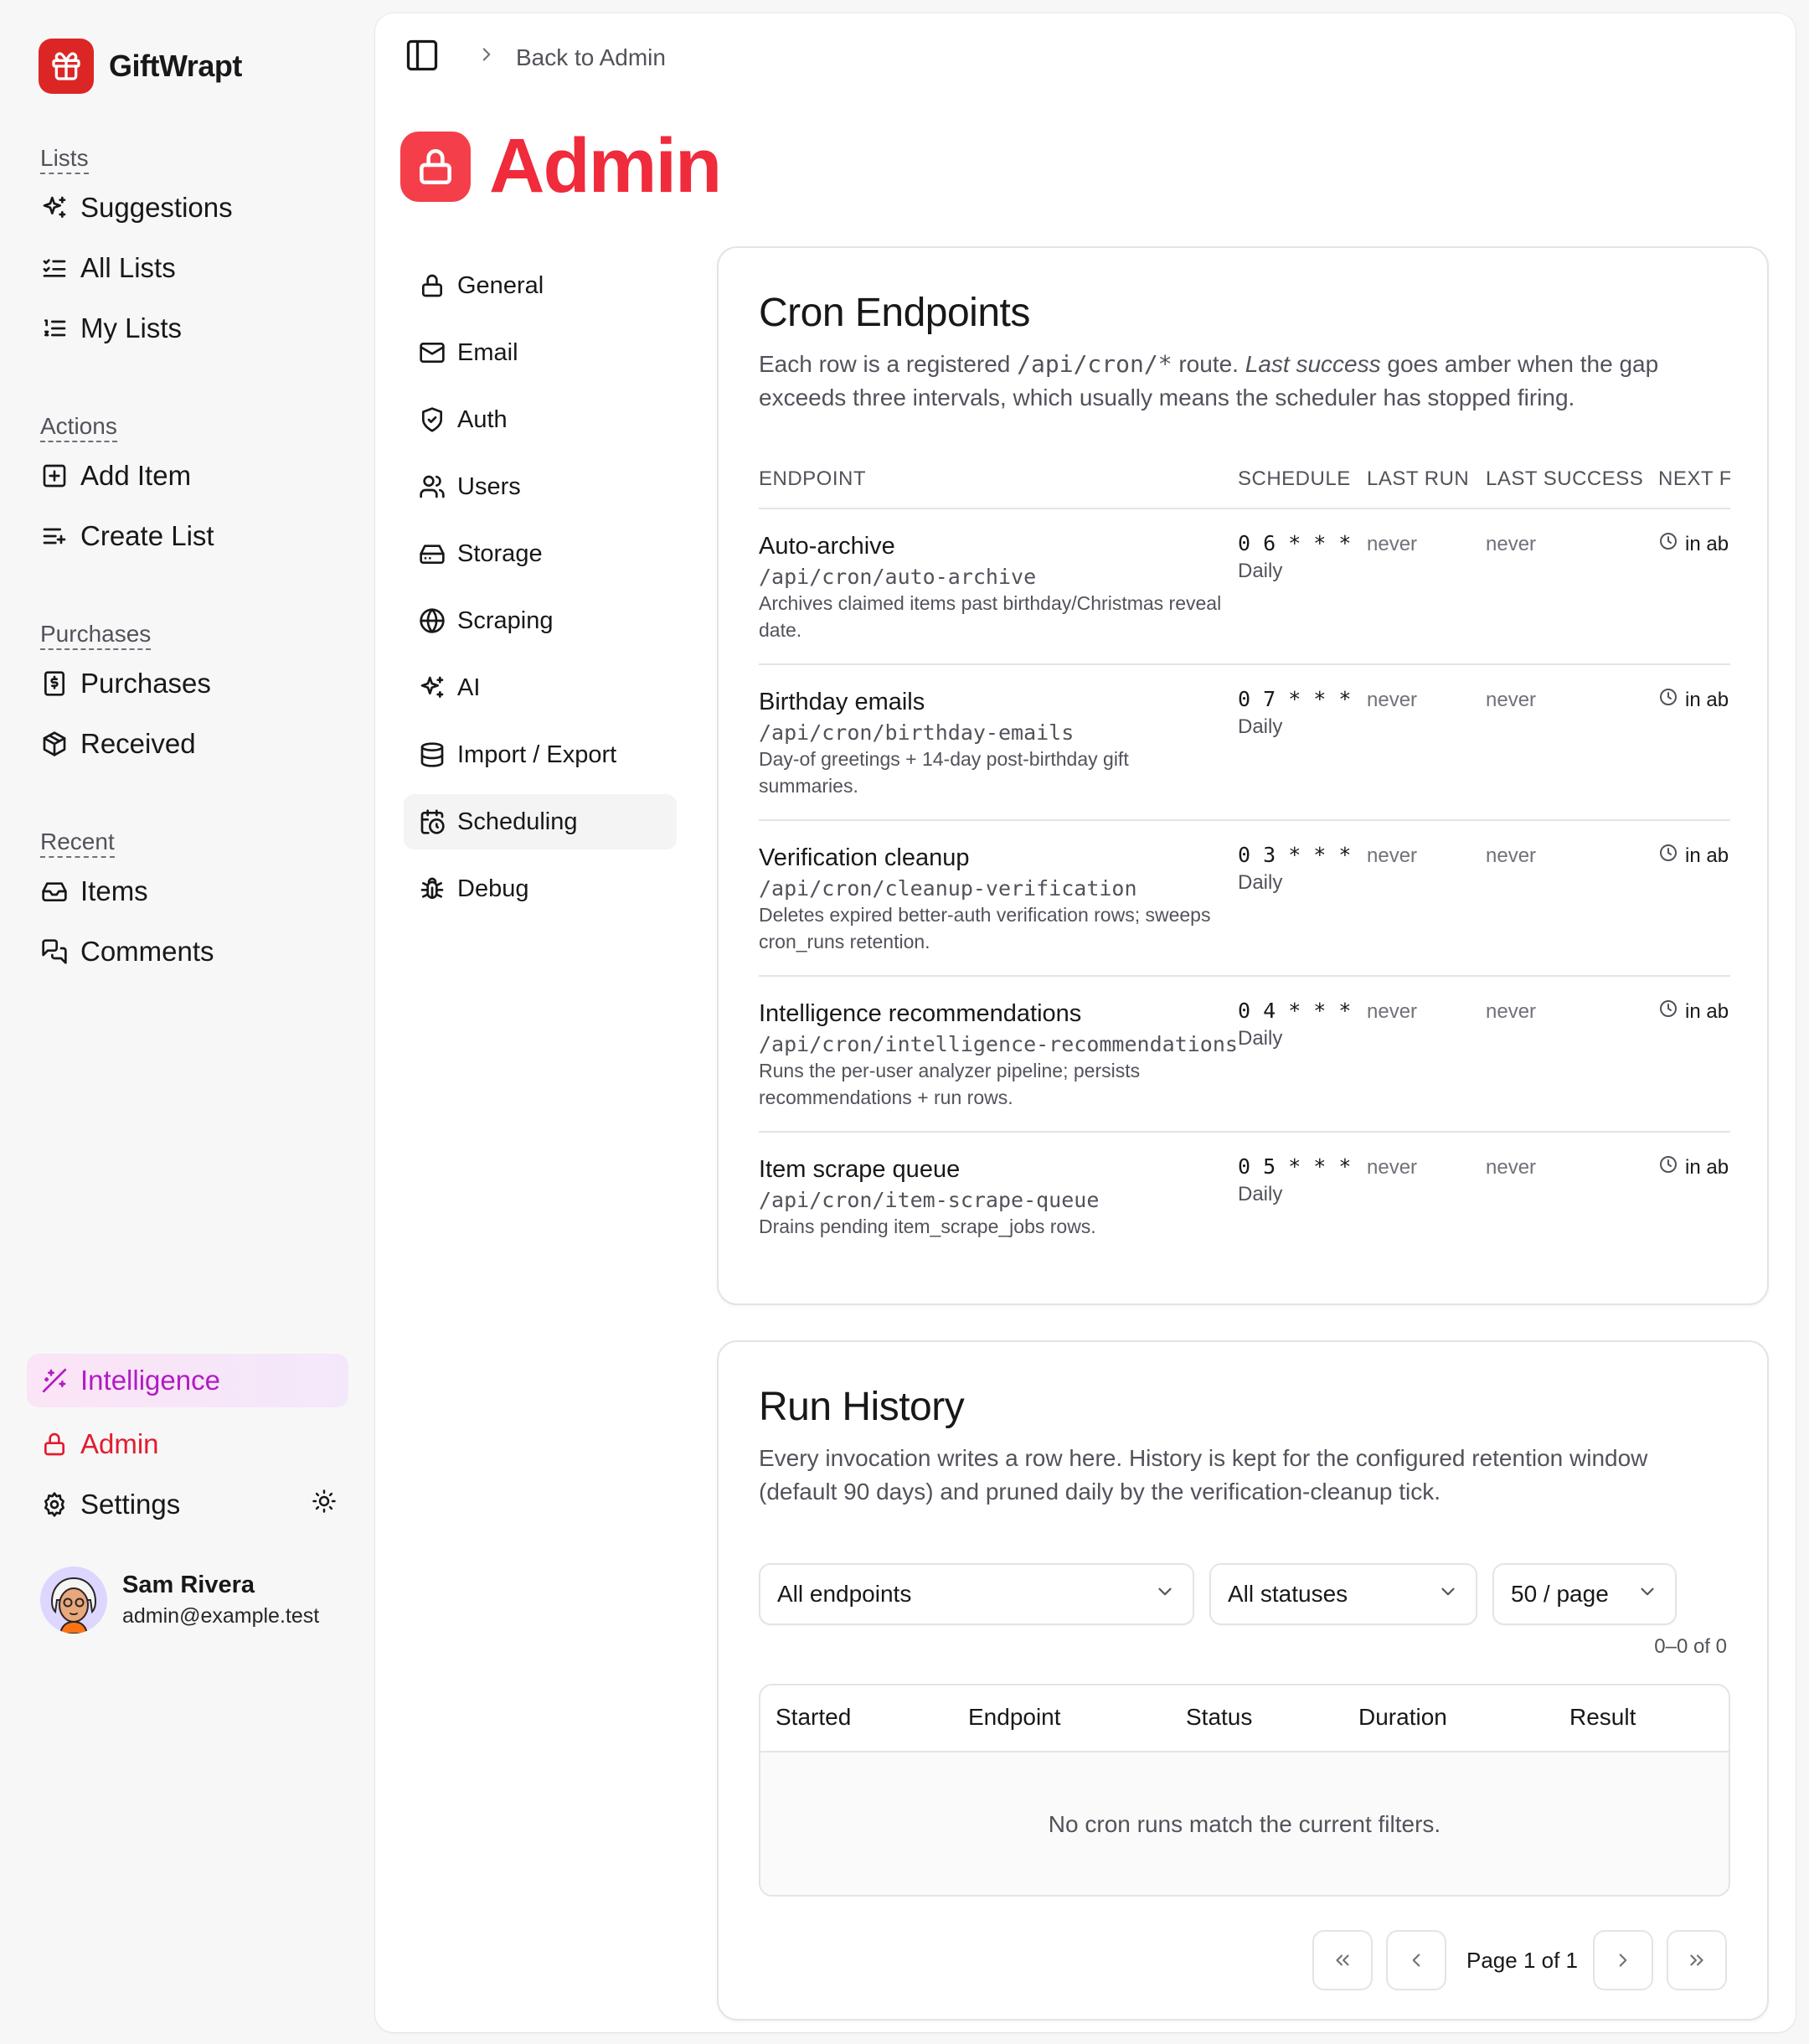  What do you see at coordinates (432, 888) in the screenshot?
I see `bug-icon` at bounding box center [432, 888].